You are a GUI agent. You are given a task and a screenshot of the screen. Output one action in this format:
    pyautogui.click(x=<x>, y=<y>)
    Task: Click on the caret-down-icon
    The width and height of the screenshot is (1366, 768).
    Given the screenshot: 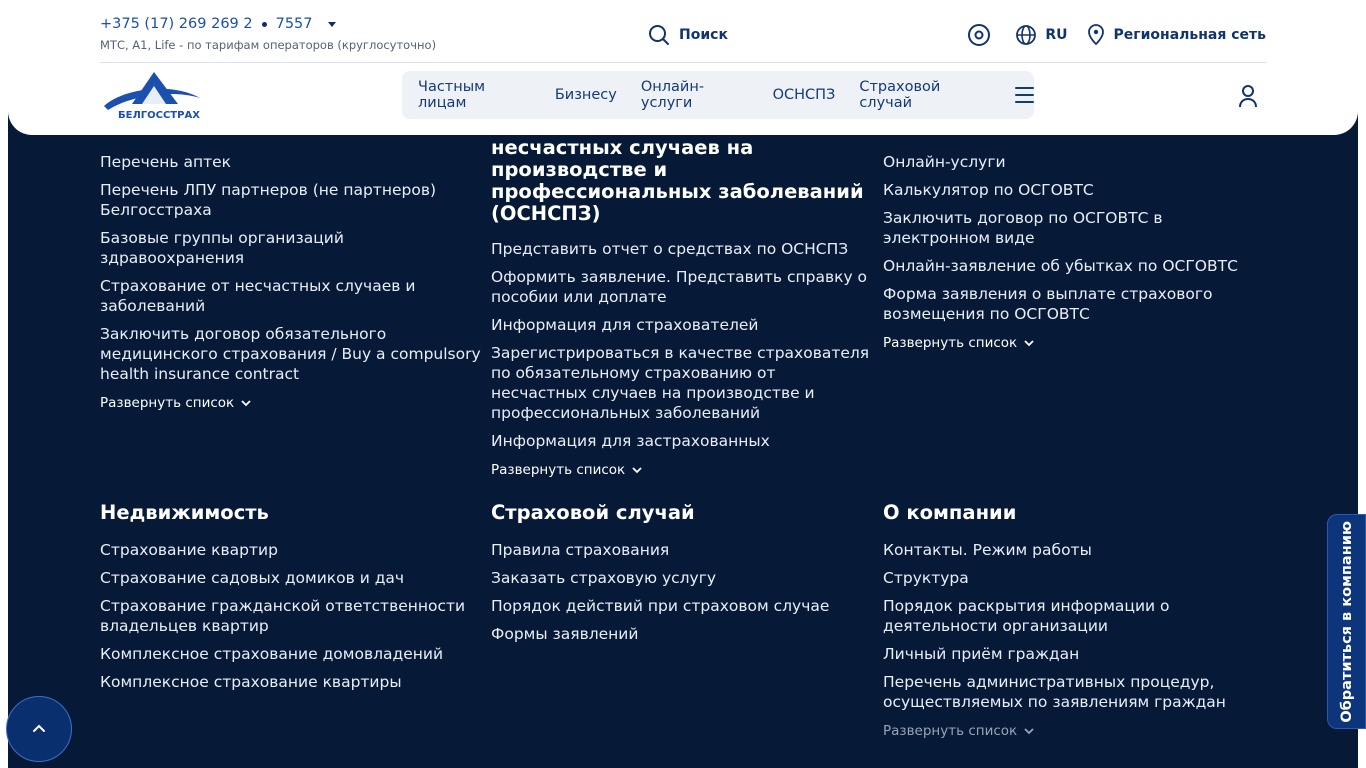 What is the action you would take?
    pyautogui.click(x=331, y=24)
    